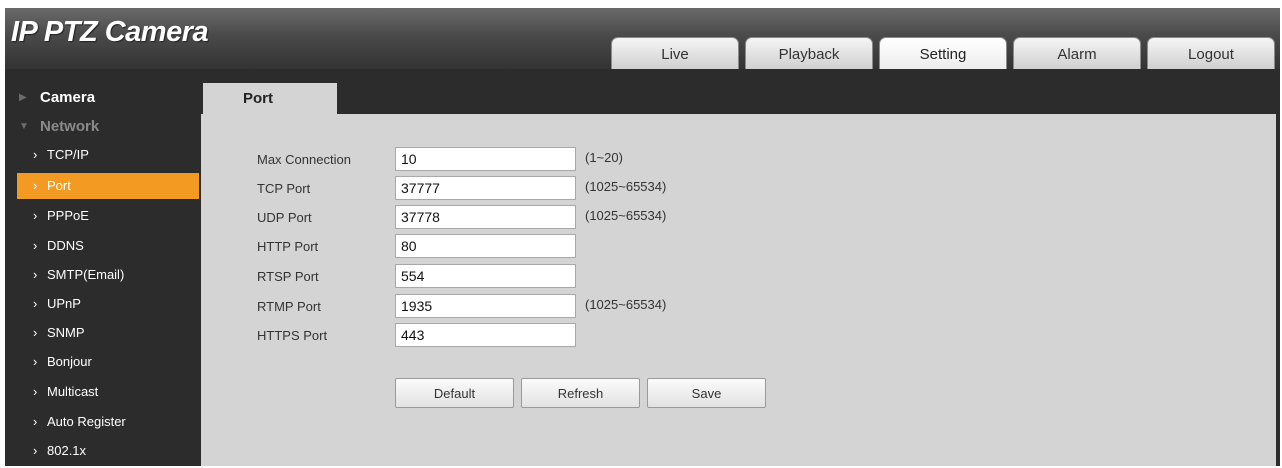 Image resolution: width=1282 pixels, height=468 pixels. Describe the element at coordinates (485, 159) in the screenshot. I see `max-connection-input` at that location.